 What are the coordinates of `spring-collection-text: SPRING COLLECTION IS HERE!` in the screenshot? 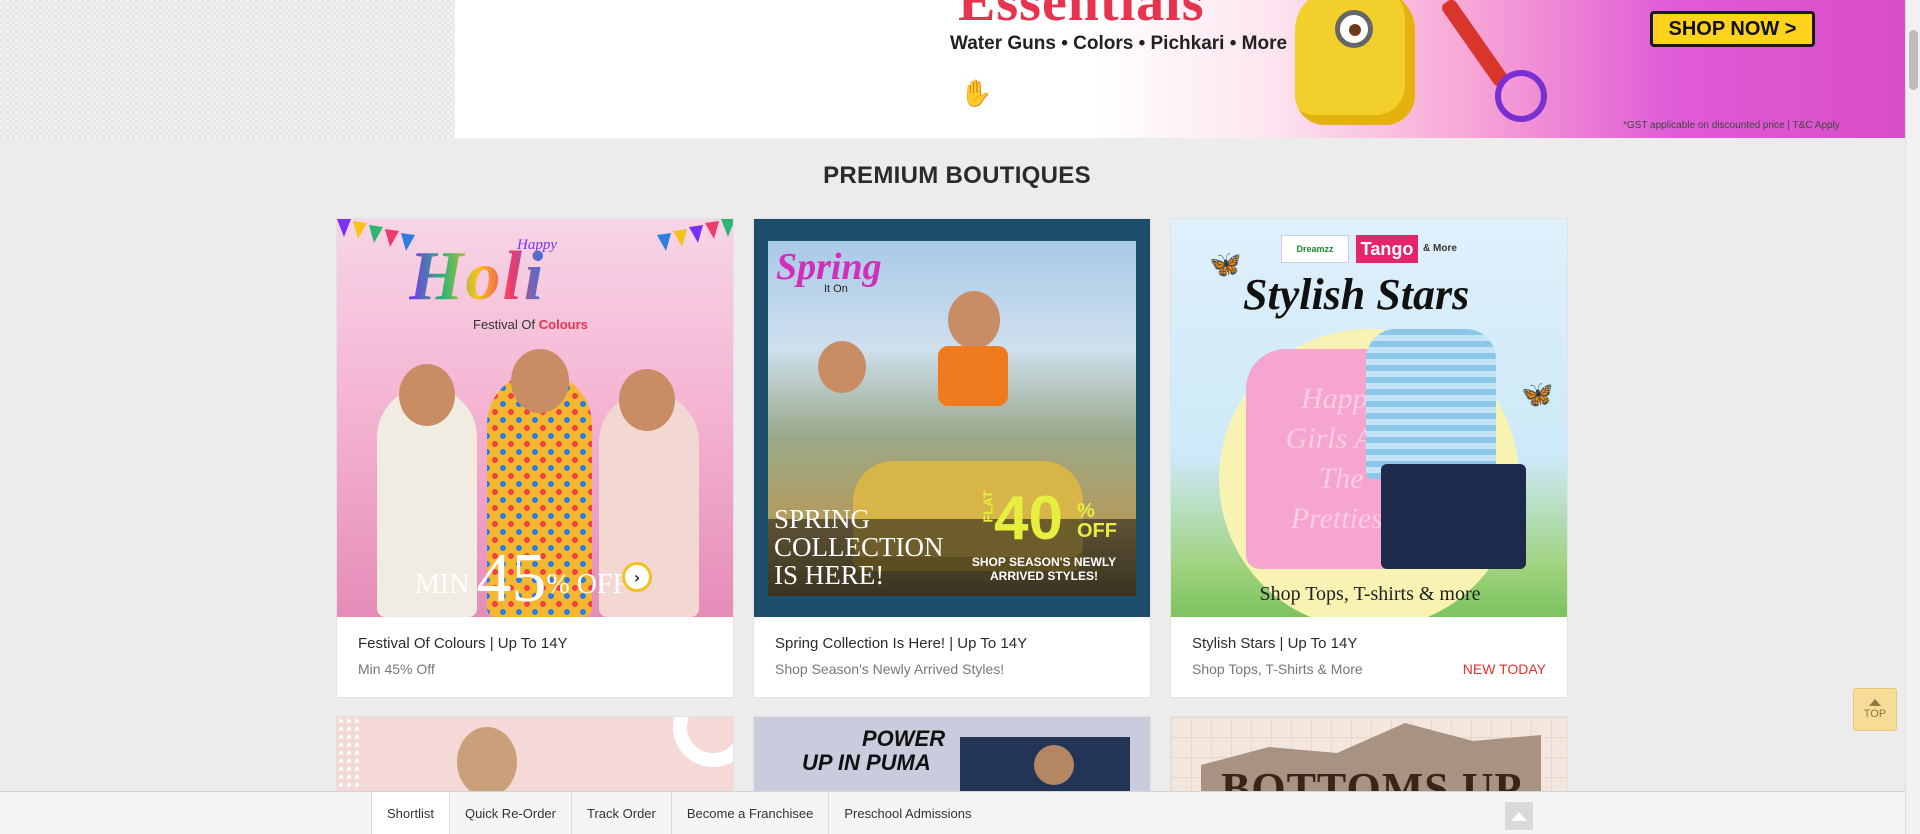 It's located at (859, 547).